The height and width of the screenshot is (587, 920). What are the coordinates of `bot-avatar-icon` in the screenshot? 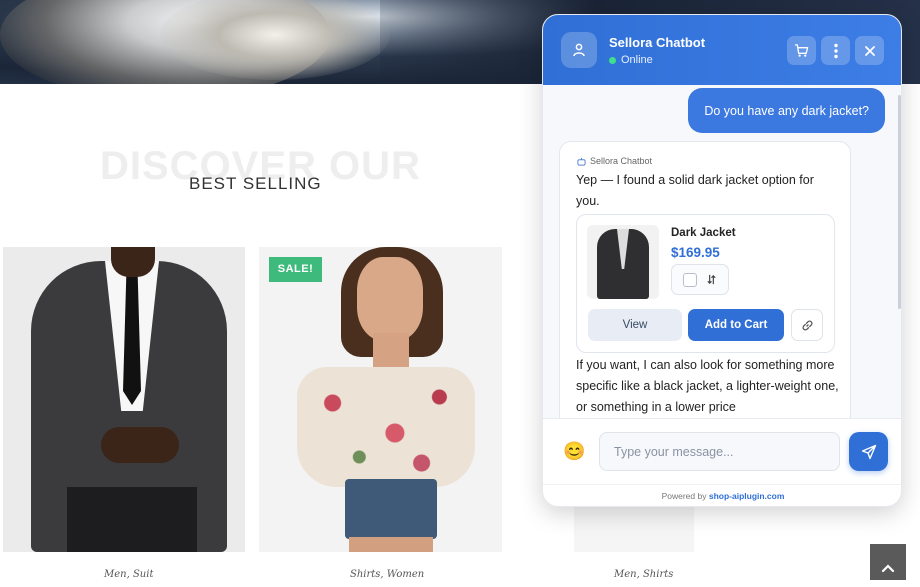 It's located at (579, 50).